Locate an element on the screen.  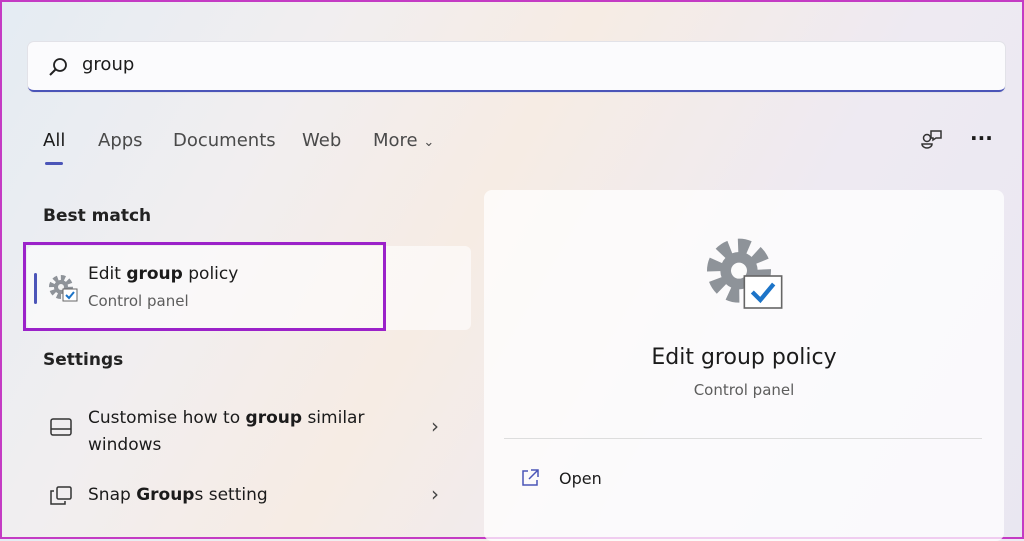
best-match-title: Edit group policy is located at coordinates (163, 274).